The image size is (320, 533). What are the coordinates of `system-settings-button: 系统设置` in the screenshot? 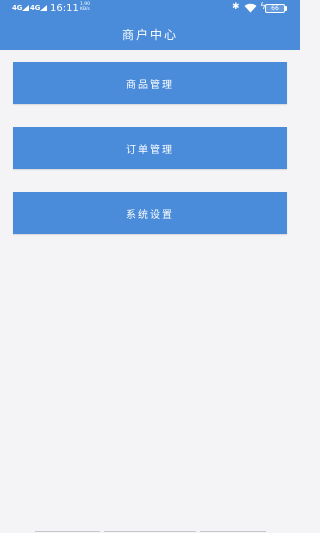 It's located at (150, 213).